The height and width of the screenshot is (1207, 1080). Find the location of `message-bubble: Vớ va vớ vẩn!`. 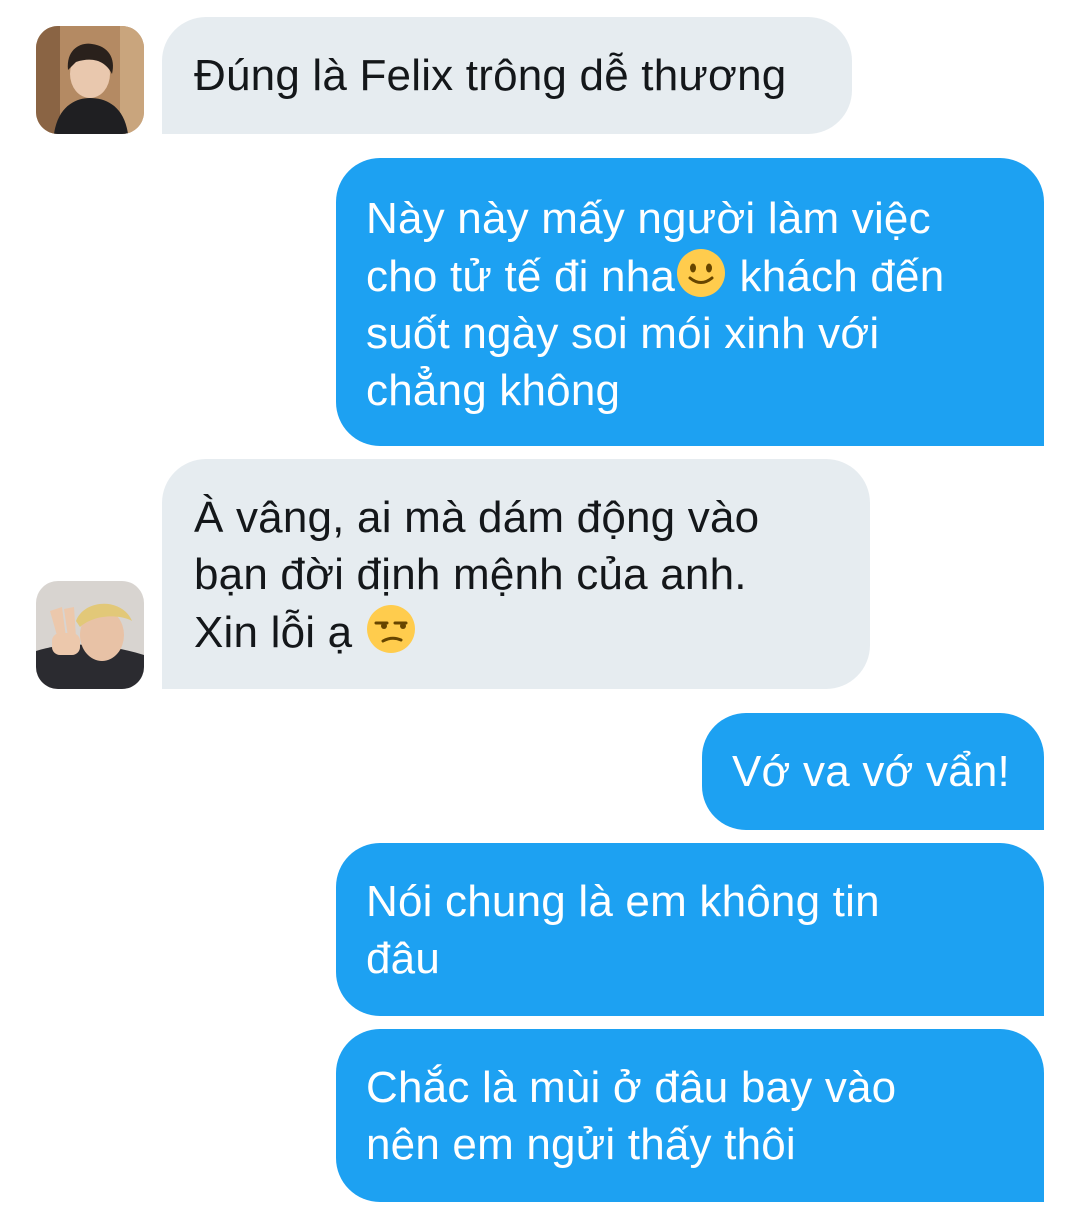

message-bubble: Vớ va vớ vẩn! is located at coordinates (873, 771).